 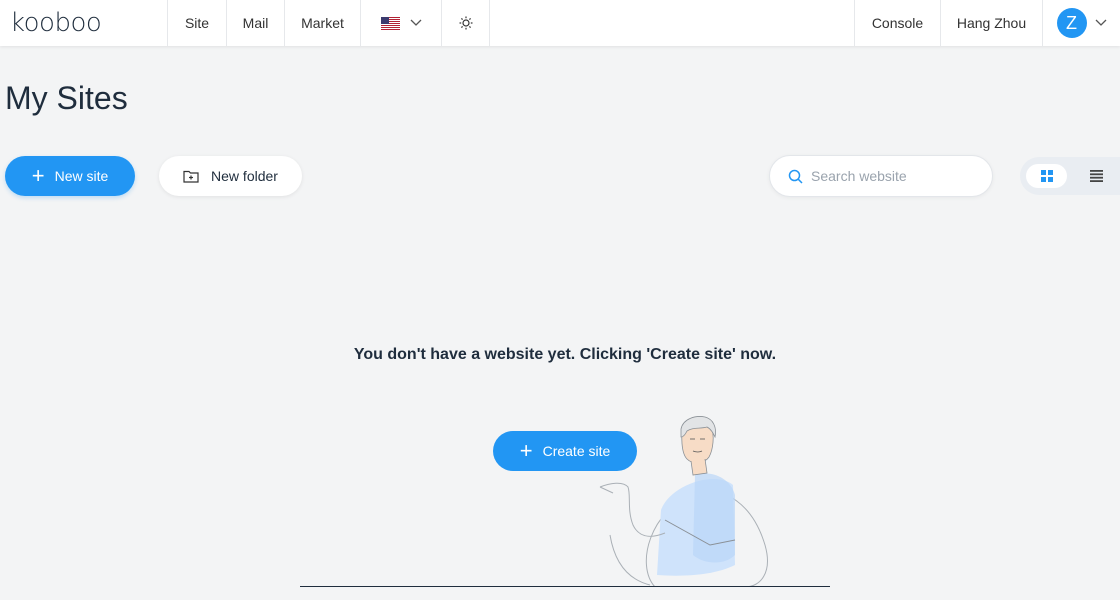 I want to click on list-view-button, so click(x=1096, y=176).